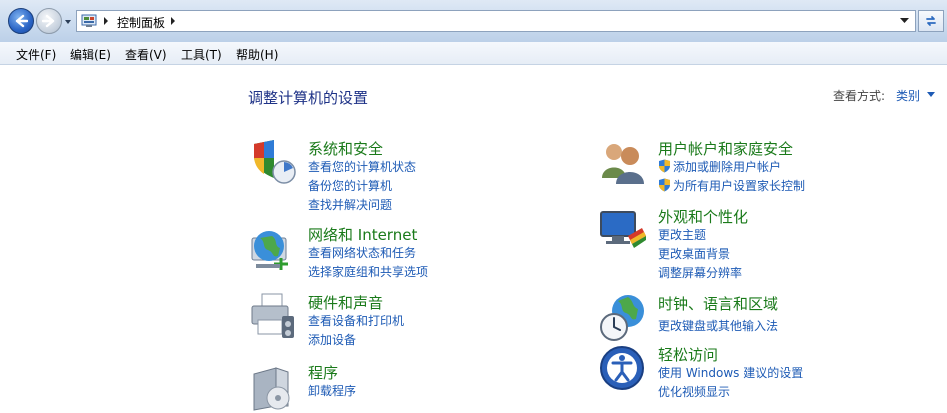 The width and height of the screenshot is (947, 413). What do you see at coordinates (273, 249) in the screenshot?
I see `network-globe-icon` at bounding box center [273, 249].